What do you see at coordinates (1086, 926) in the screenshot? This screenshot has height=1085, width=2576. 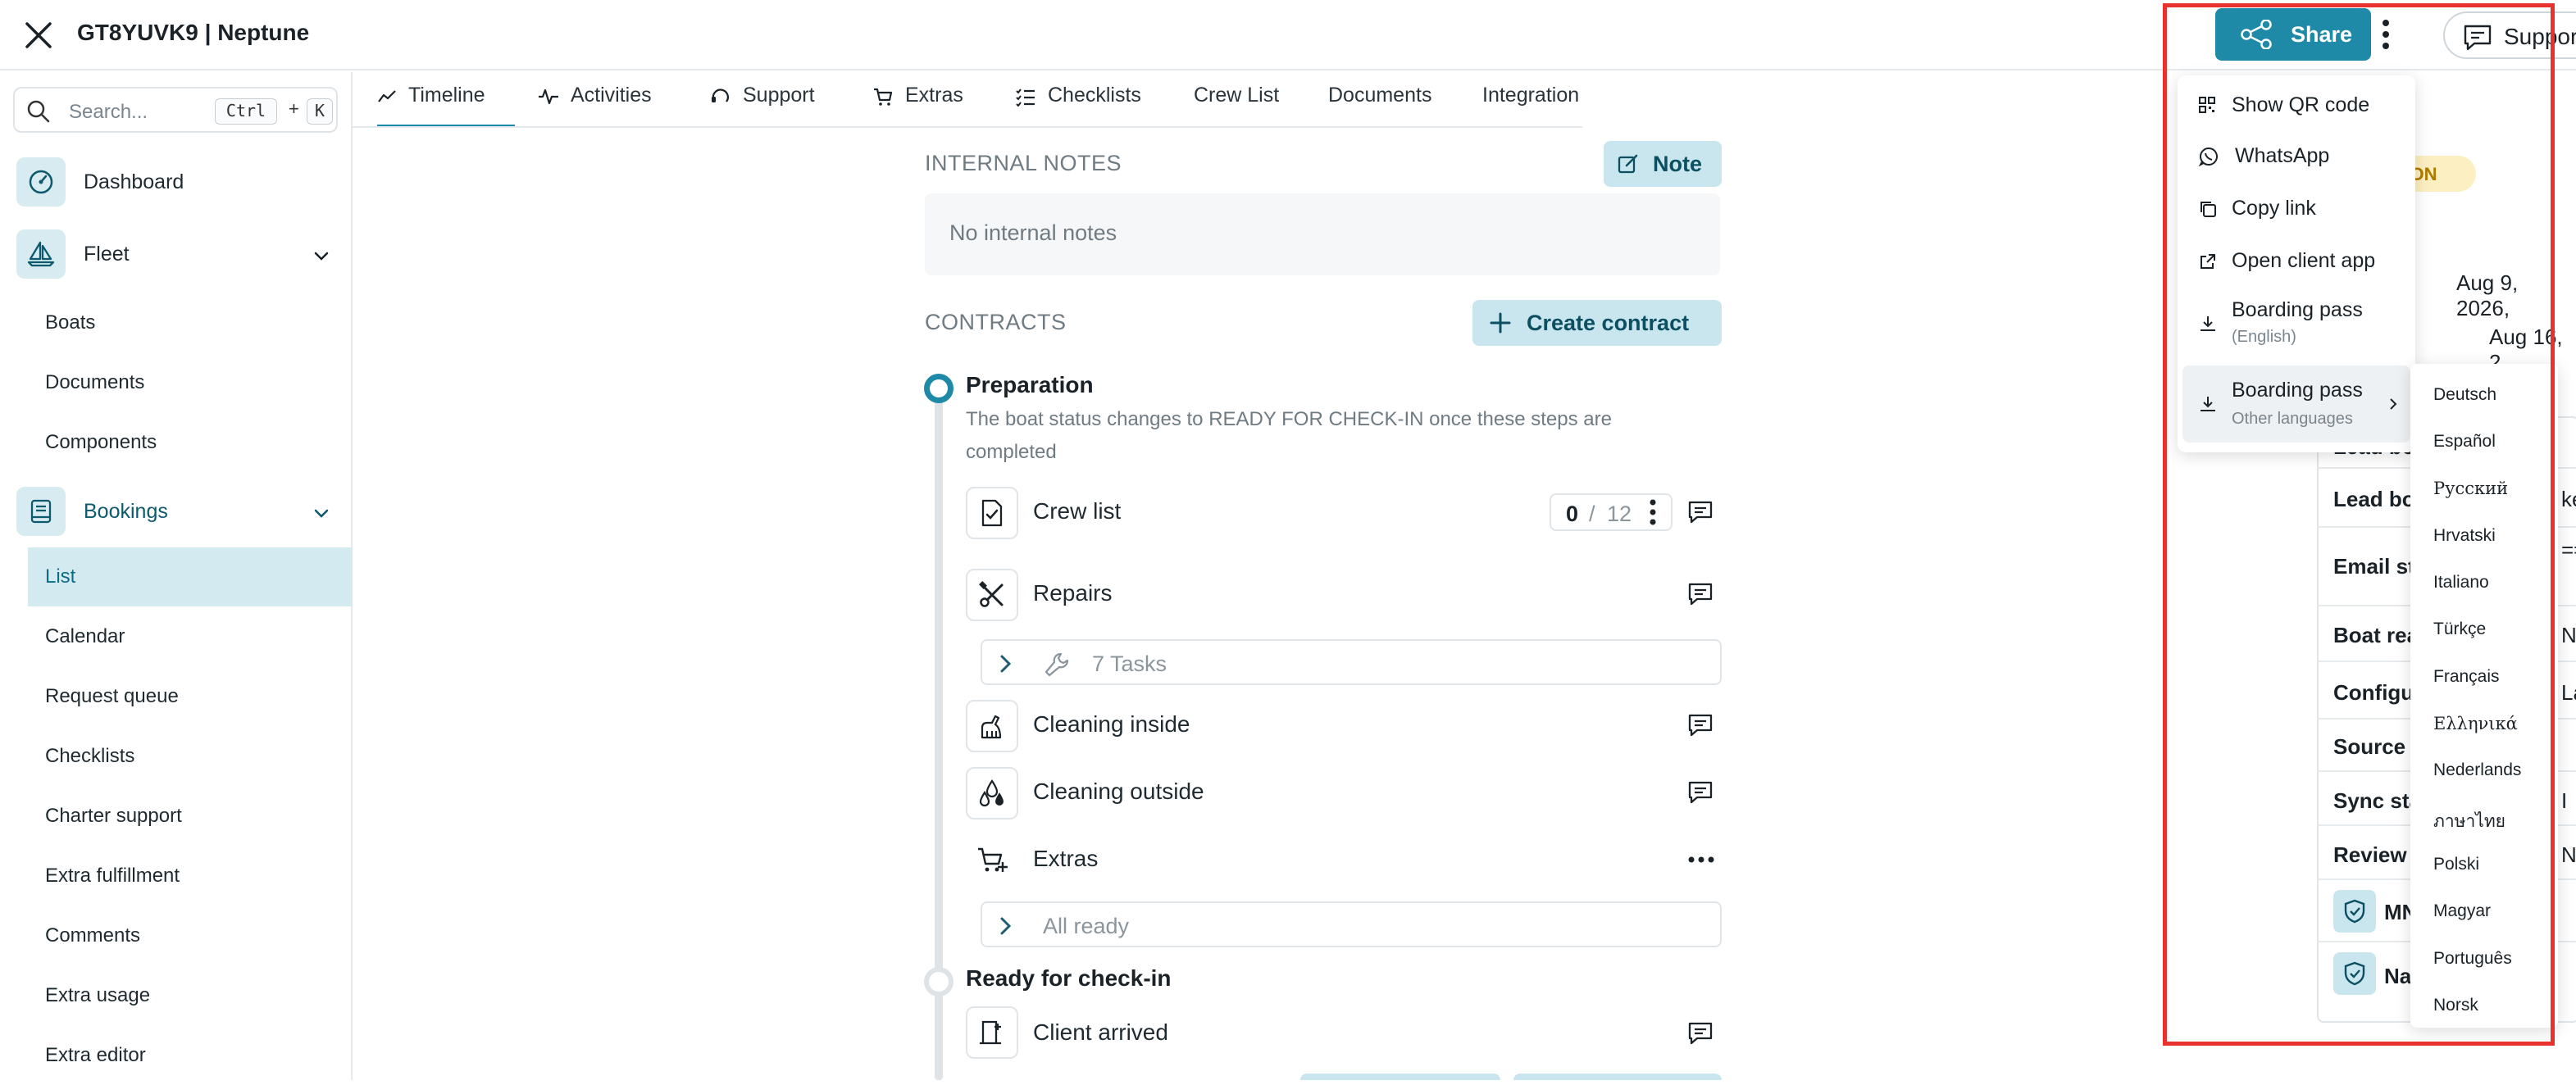 I see `extras-status: All ready` at bounding box center [1086, 926].